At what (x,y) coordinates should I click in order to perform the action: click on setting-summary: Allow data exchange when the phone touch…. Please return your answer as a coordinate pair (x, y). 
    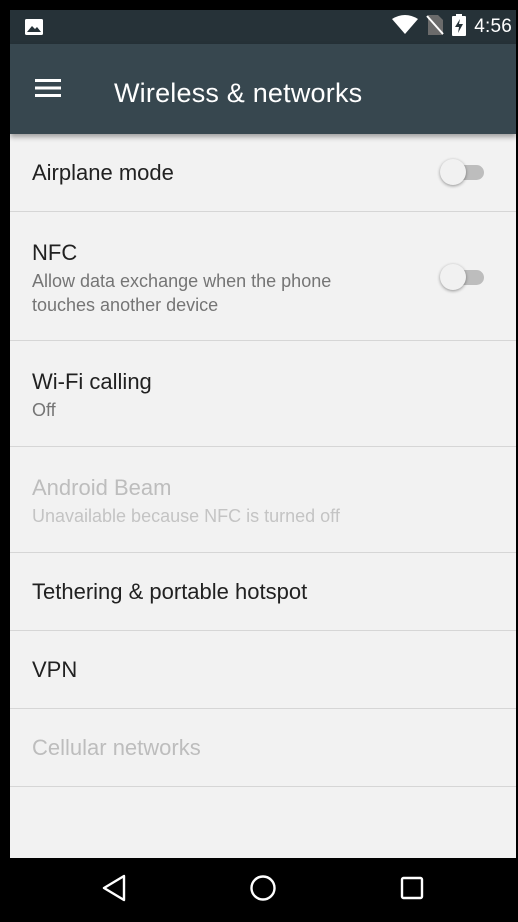
    Looking at the image, I should click on (182, 293).